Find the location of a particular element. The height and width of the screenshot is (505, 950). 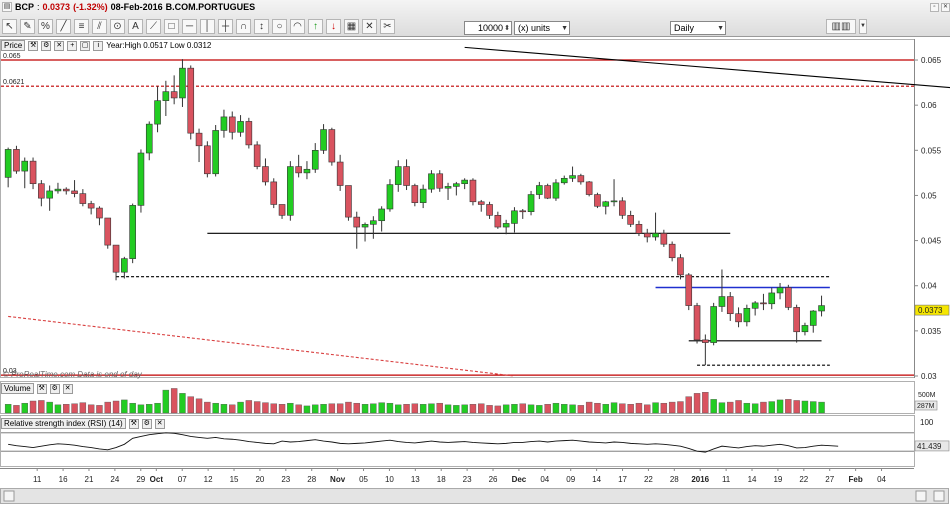

quantity-stepper: ⬍ is located at coordinates (507, 29).